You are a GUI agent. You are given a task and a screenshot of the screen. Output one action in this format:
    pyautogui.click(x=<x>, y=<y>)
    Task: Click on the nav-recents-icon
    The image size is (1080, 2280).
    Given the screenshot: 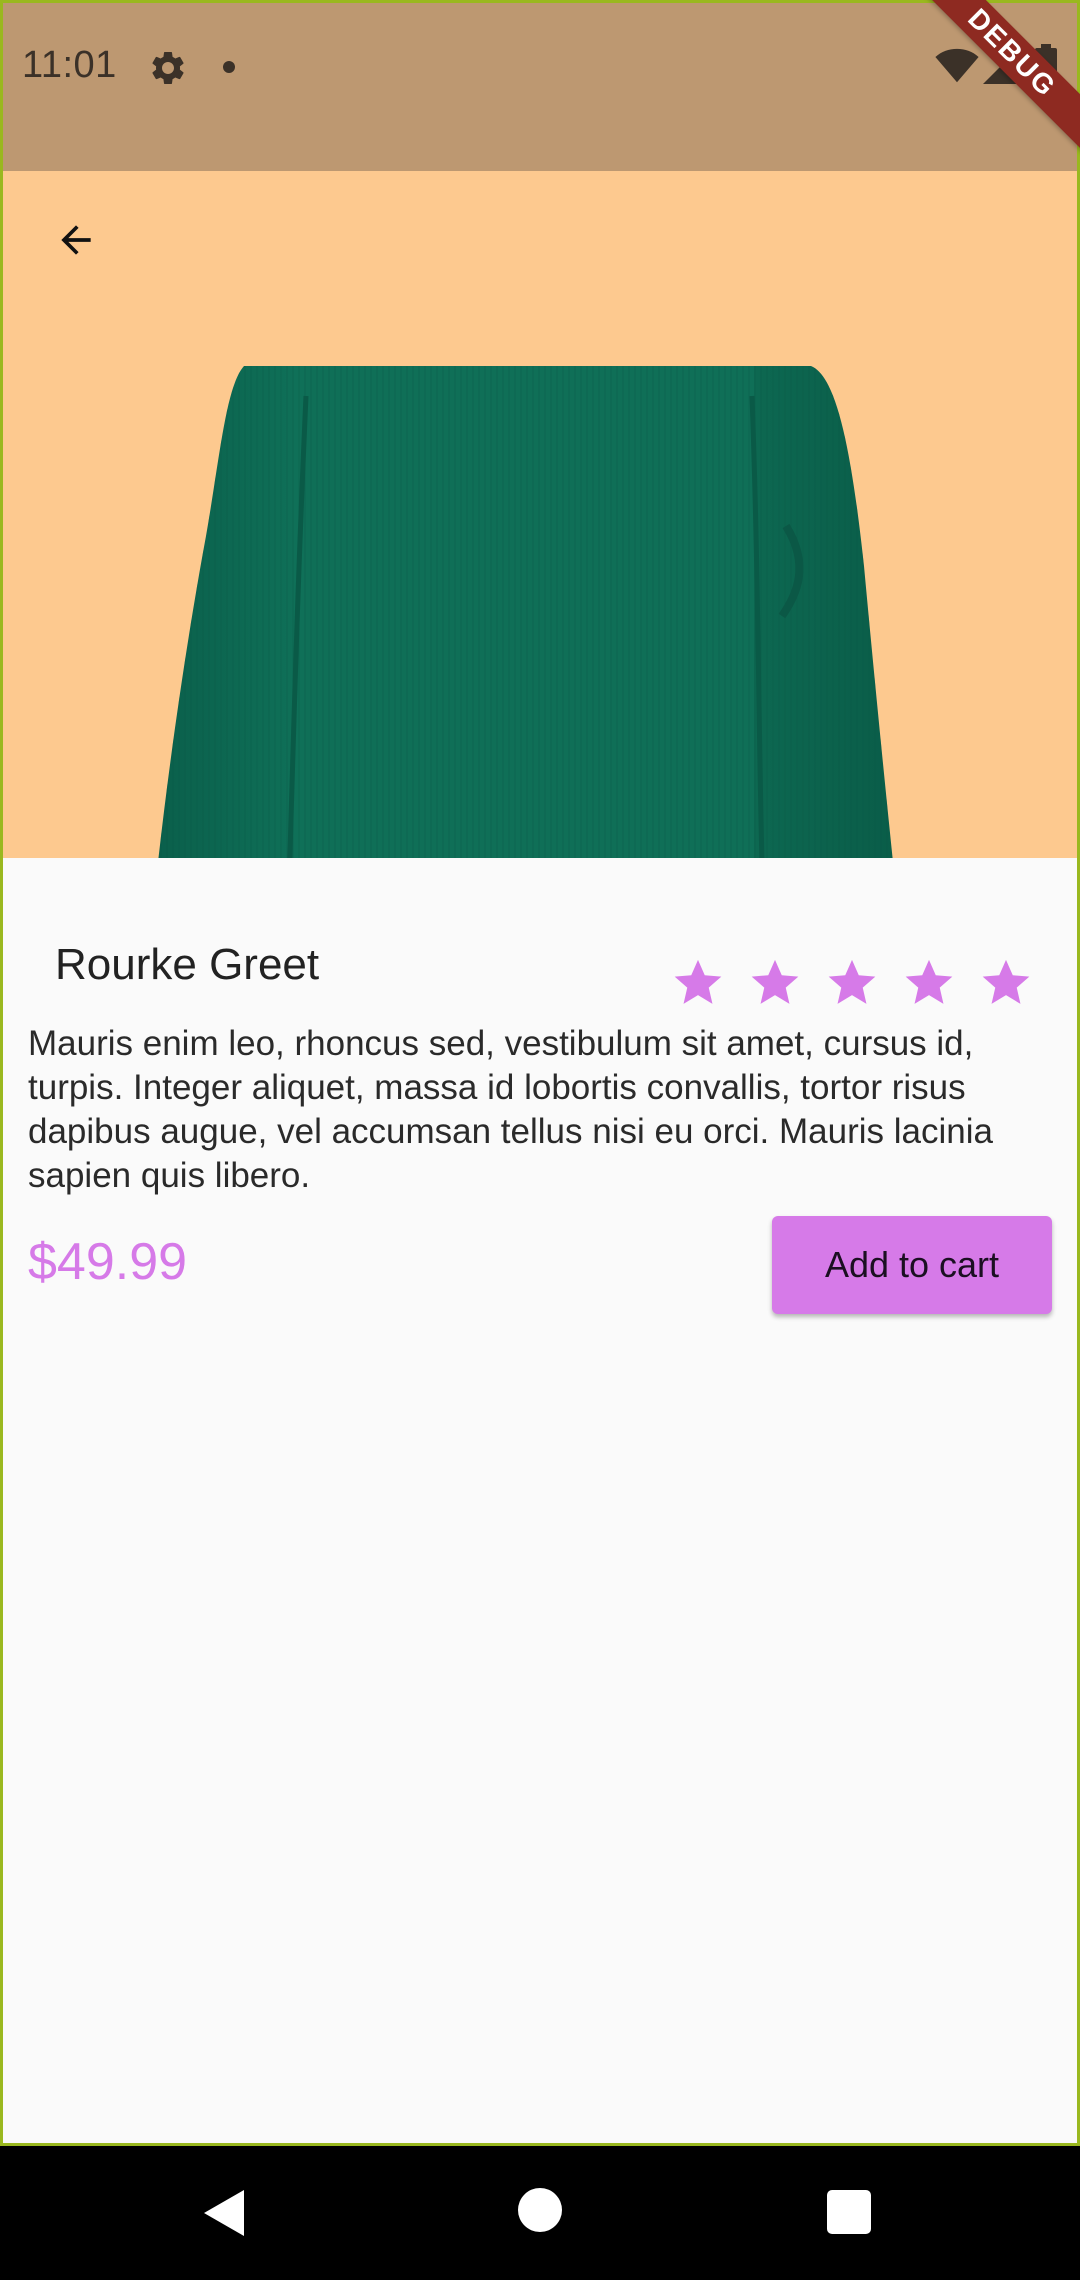 What is the action you would take?
    pyautogui.click(x=849, y=2212)
    